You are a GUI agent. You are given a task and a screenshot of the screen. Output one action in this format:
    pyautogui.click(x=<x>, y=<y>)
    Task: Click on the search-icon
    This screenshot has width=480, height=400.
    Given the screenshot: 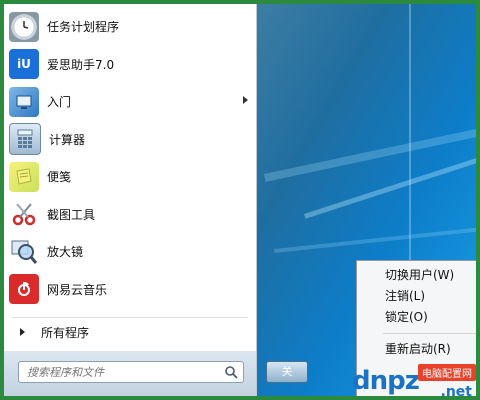 What is the action you would take?
    pyautogui.click(x=231, y=372)
    